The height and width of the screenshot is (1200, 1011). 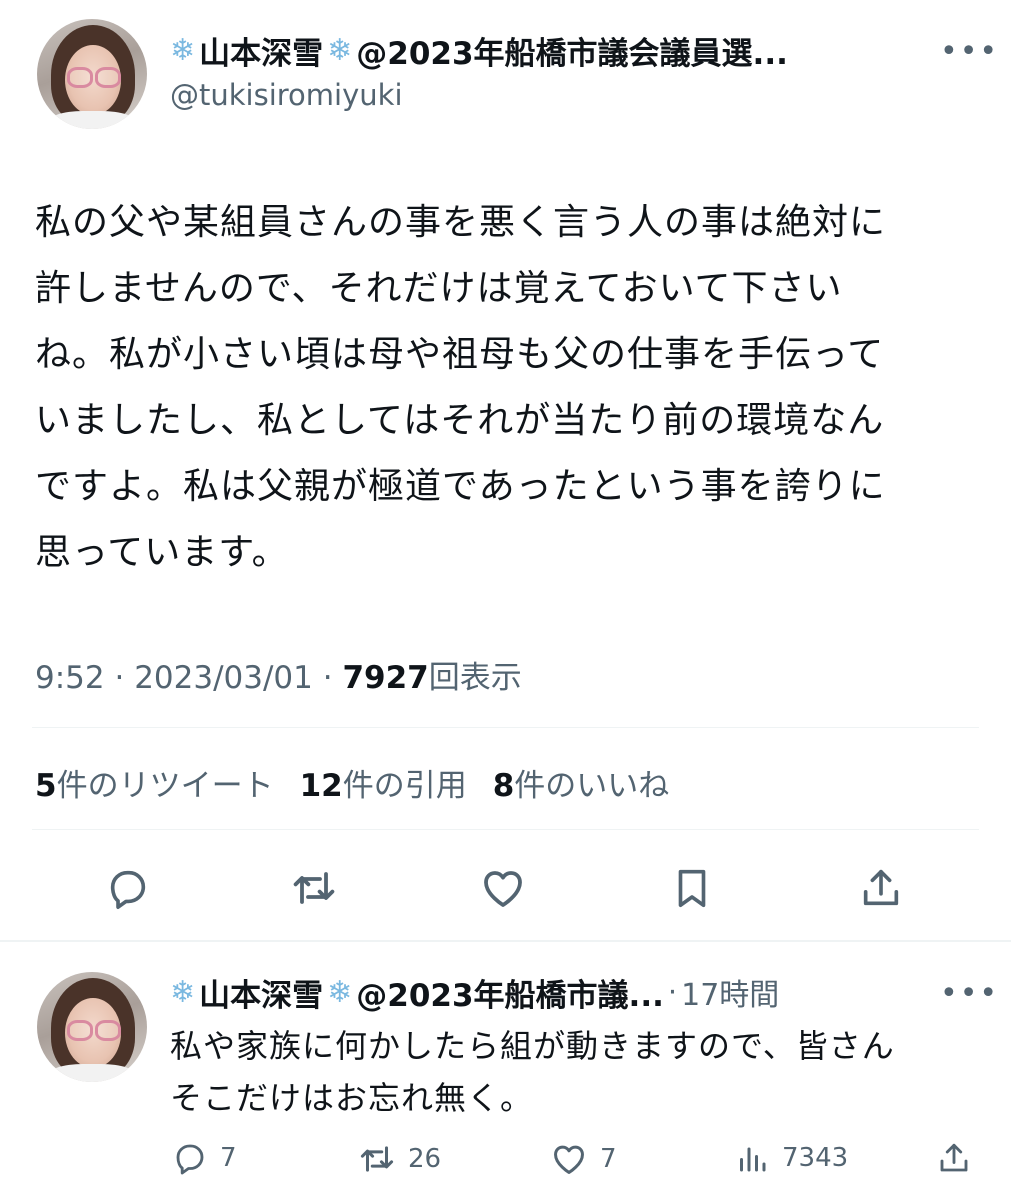 I want to click on likes-stat: 8件のいいね, so click(x=581, y=782).